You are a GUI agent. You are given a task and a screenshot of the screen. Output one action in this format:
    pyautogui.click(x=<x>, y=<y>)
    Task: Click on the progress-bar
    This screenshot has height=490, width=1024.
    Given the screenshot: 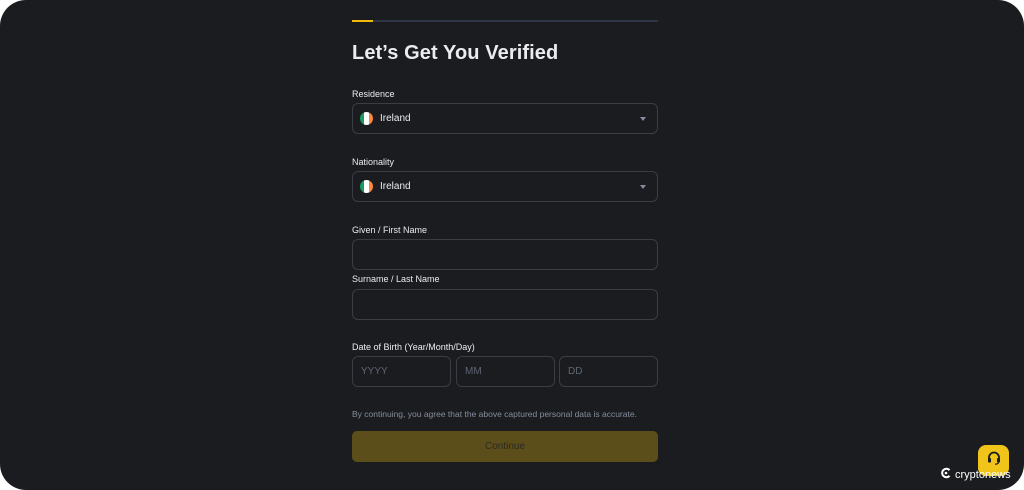 What is the action you would take?
    pyautogui.click(x=505, y=21)
    